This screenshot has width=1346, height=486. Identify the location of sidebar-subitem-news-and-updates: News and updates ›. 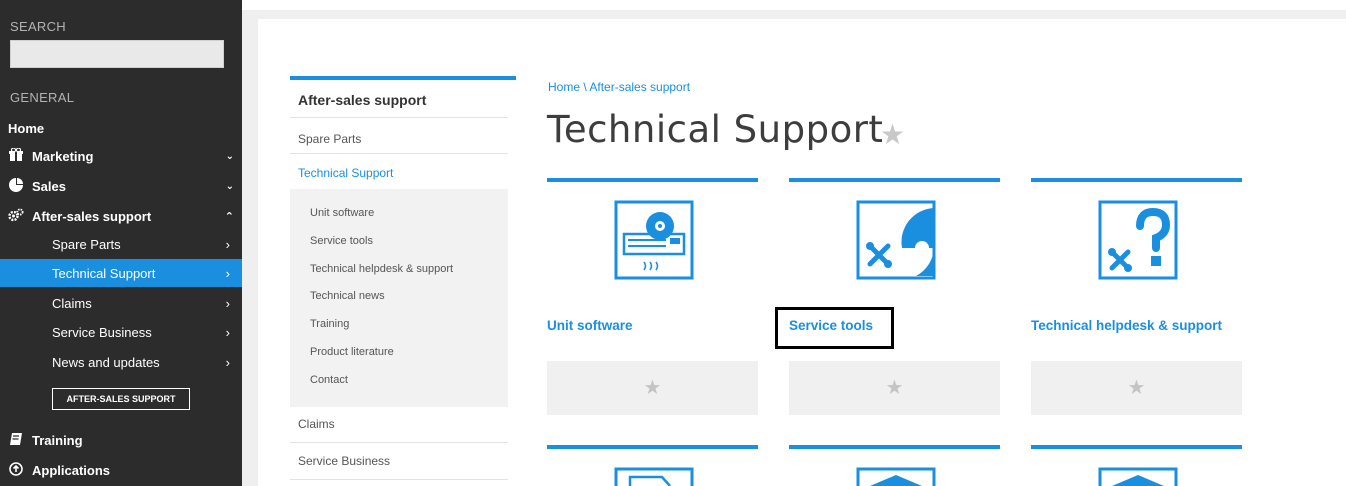
(121, 362).